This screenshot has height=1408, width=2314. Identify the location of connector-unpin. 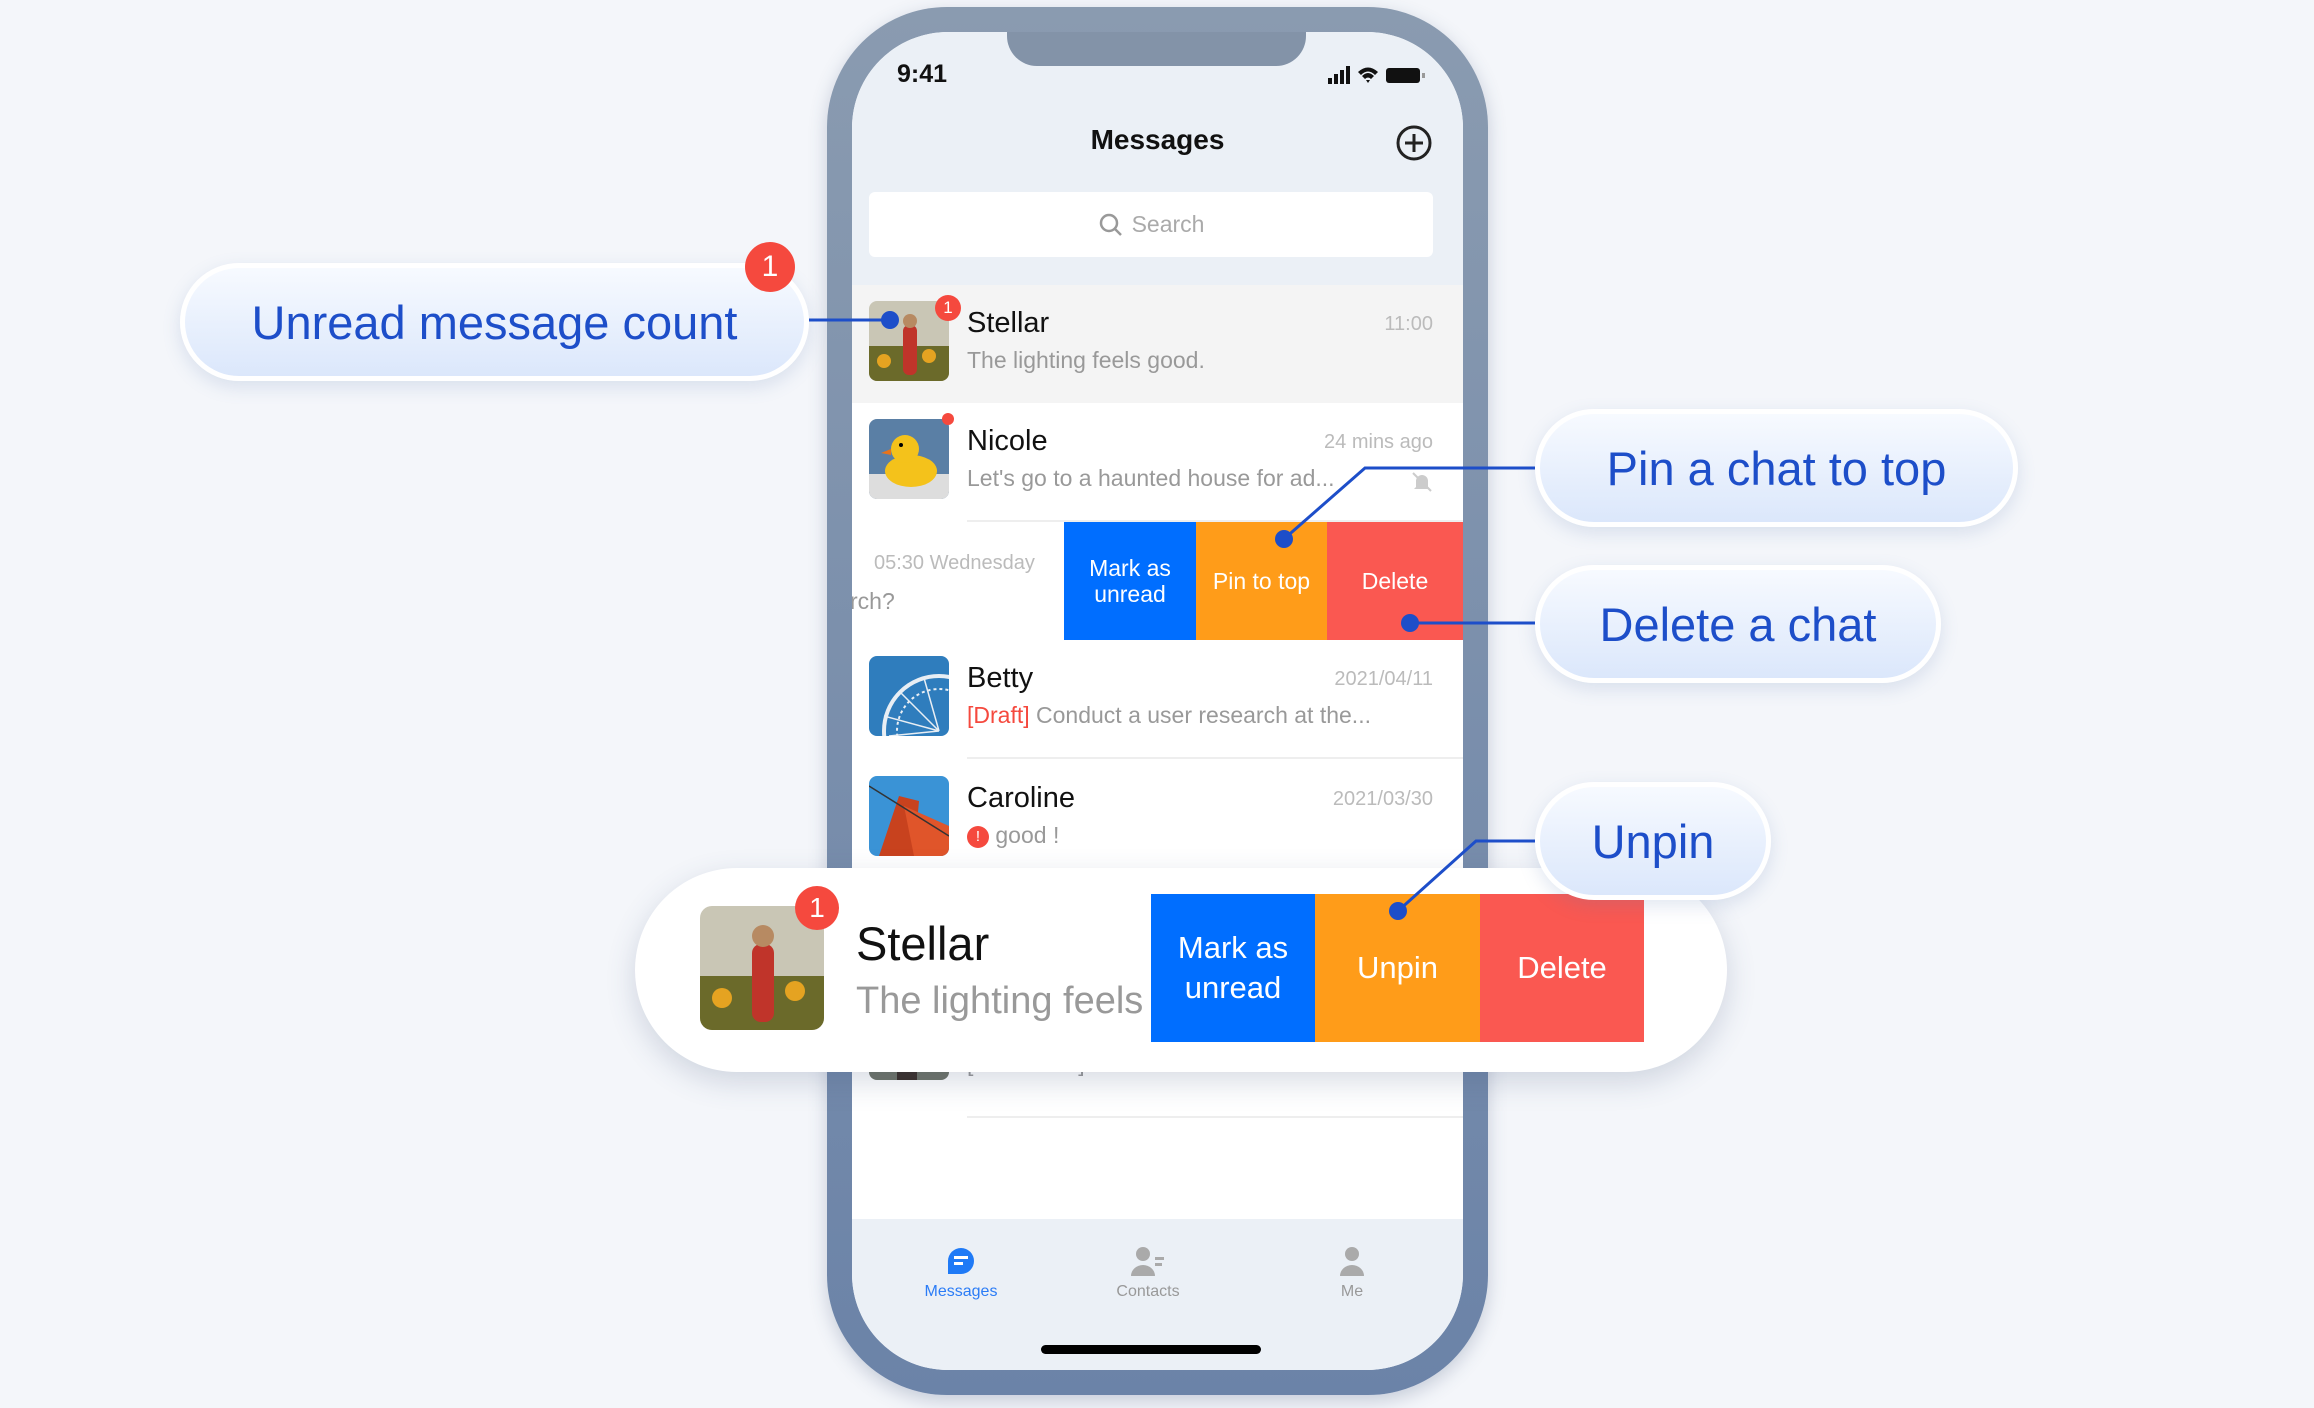
(1465, 876).